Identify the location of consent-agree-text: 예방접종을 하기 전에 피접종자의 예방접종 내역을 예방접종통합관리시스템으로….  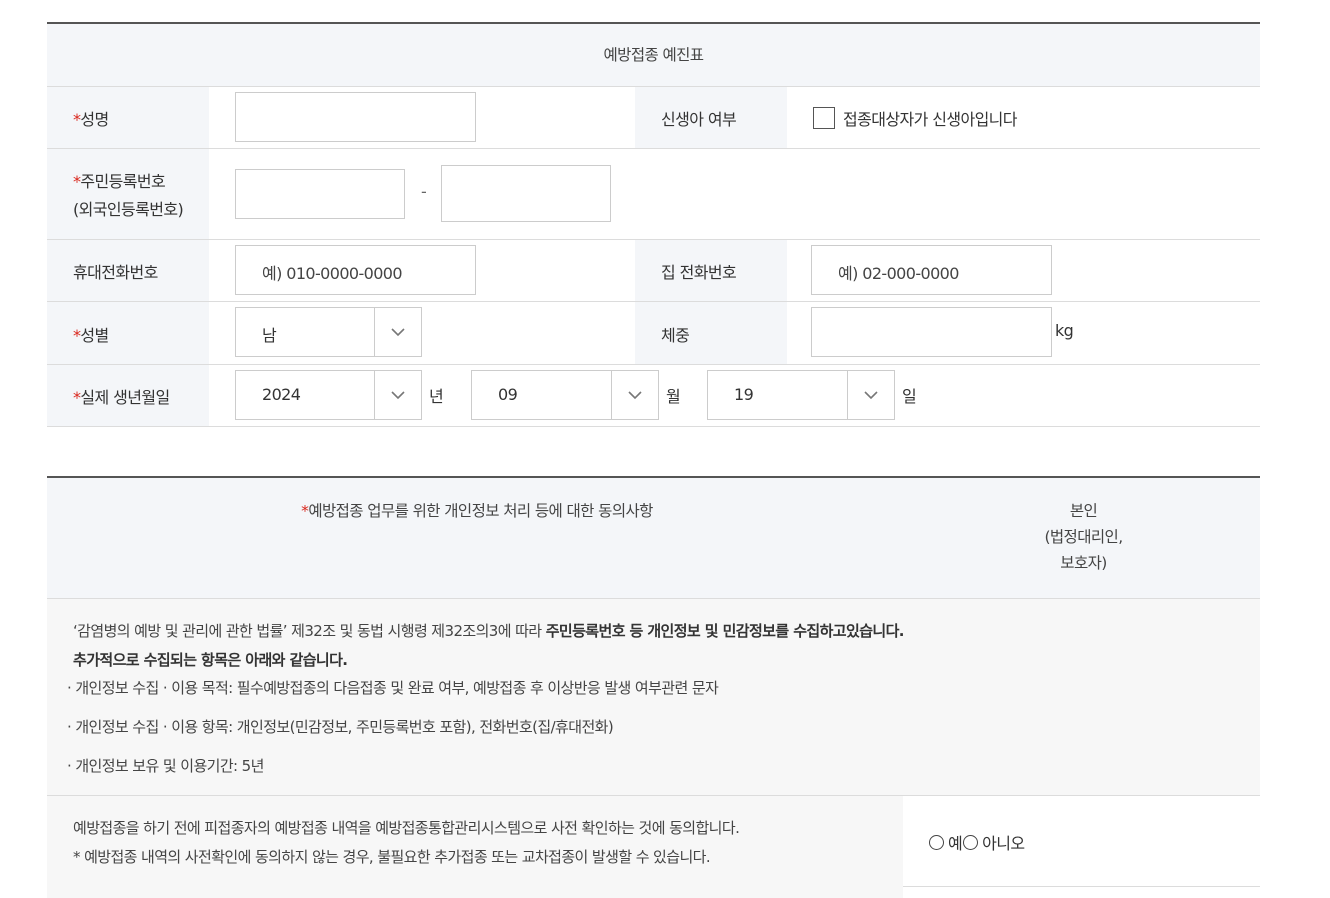
(475, 841).